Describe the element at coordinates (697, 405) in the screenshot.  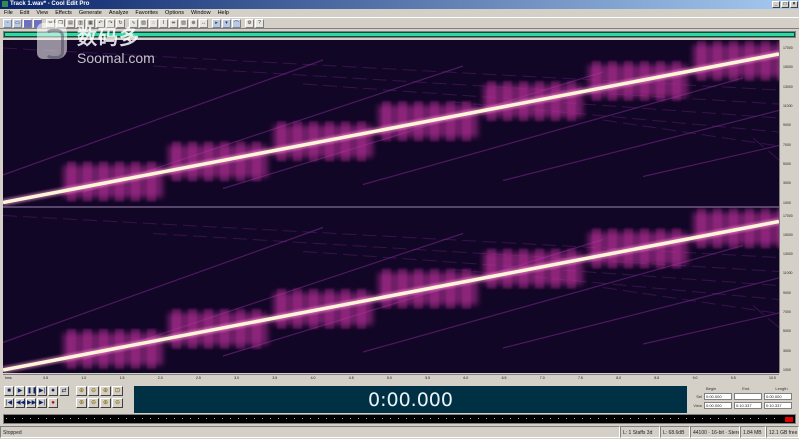
I see `view-row-label: View` at that location.